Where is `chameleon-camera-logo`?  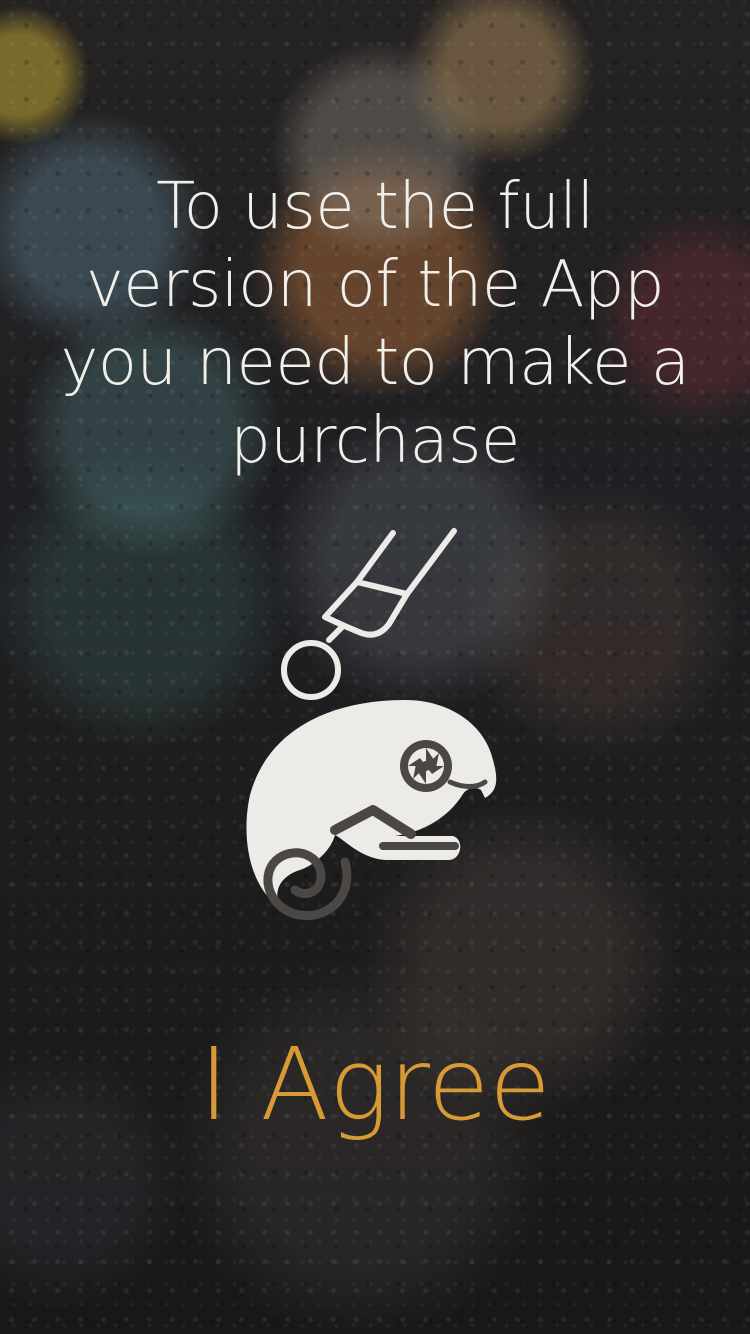
chameleon-camera-logo is located at coordinates (371, 810).